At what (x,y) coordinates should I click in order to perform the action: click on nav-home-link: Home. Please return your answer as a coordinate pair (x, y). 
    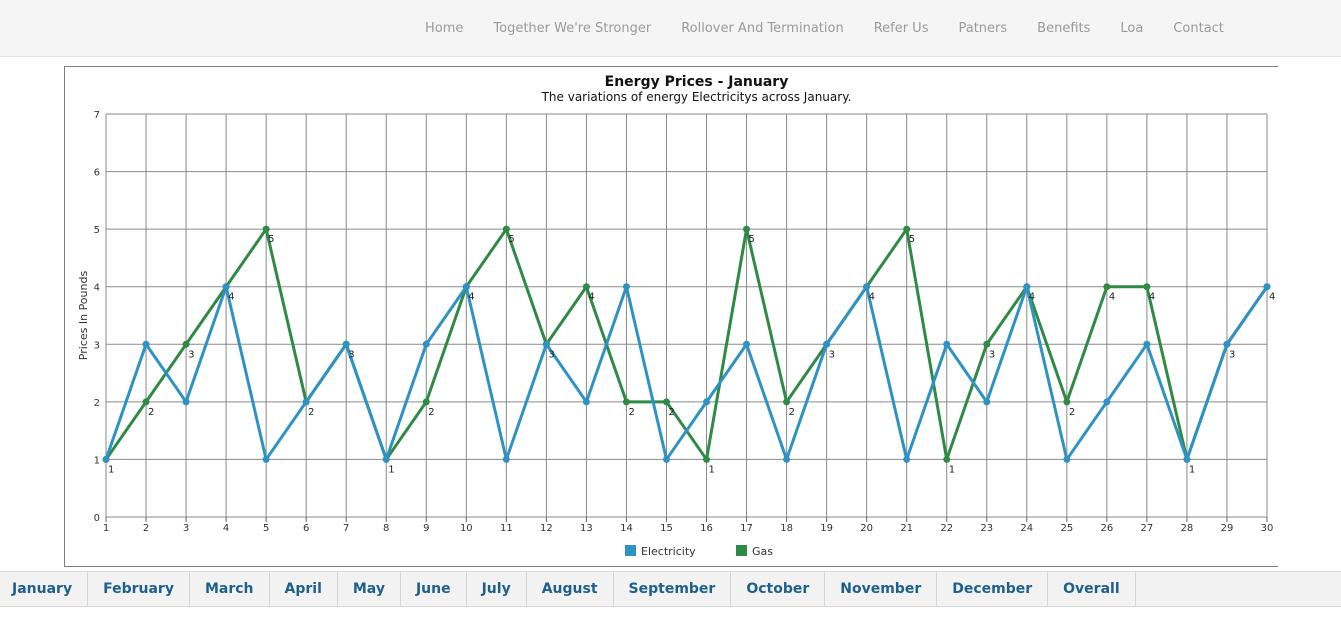
    Looking at the image, I should click on (444, 28).